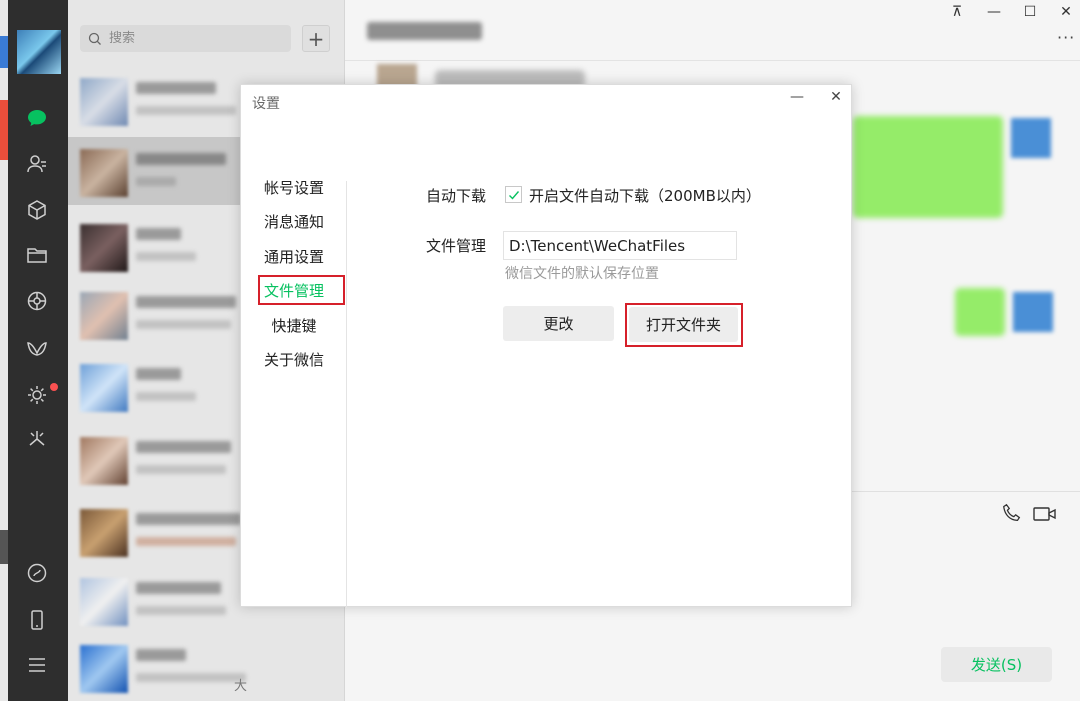 The height and width of the screenshot is (701, 1080). What do you see at coordinates (1030, 12) in the screenshot?
I see `maximize-button: ☐` at bounding box center [1030, 12].